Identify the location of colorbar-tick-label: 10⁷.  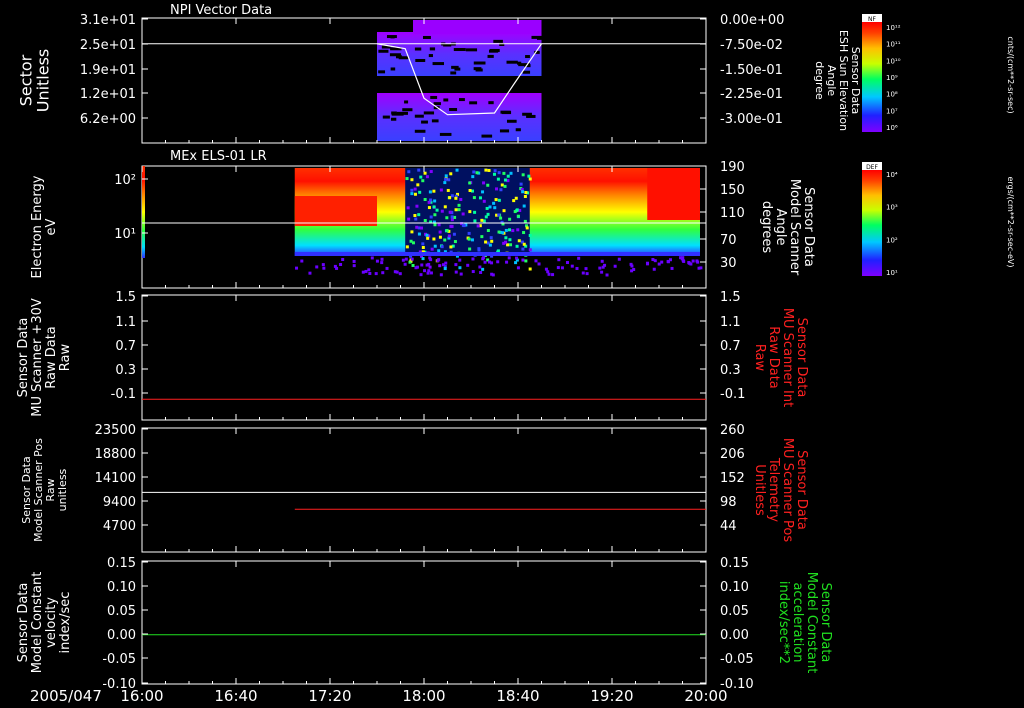
(892, 111).